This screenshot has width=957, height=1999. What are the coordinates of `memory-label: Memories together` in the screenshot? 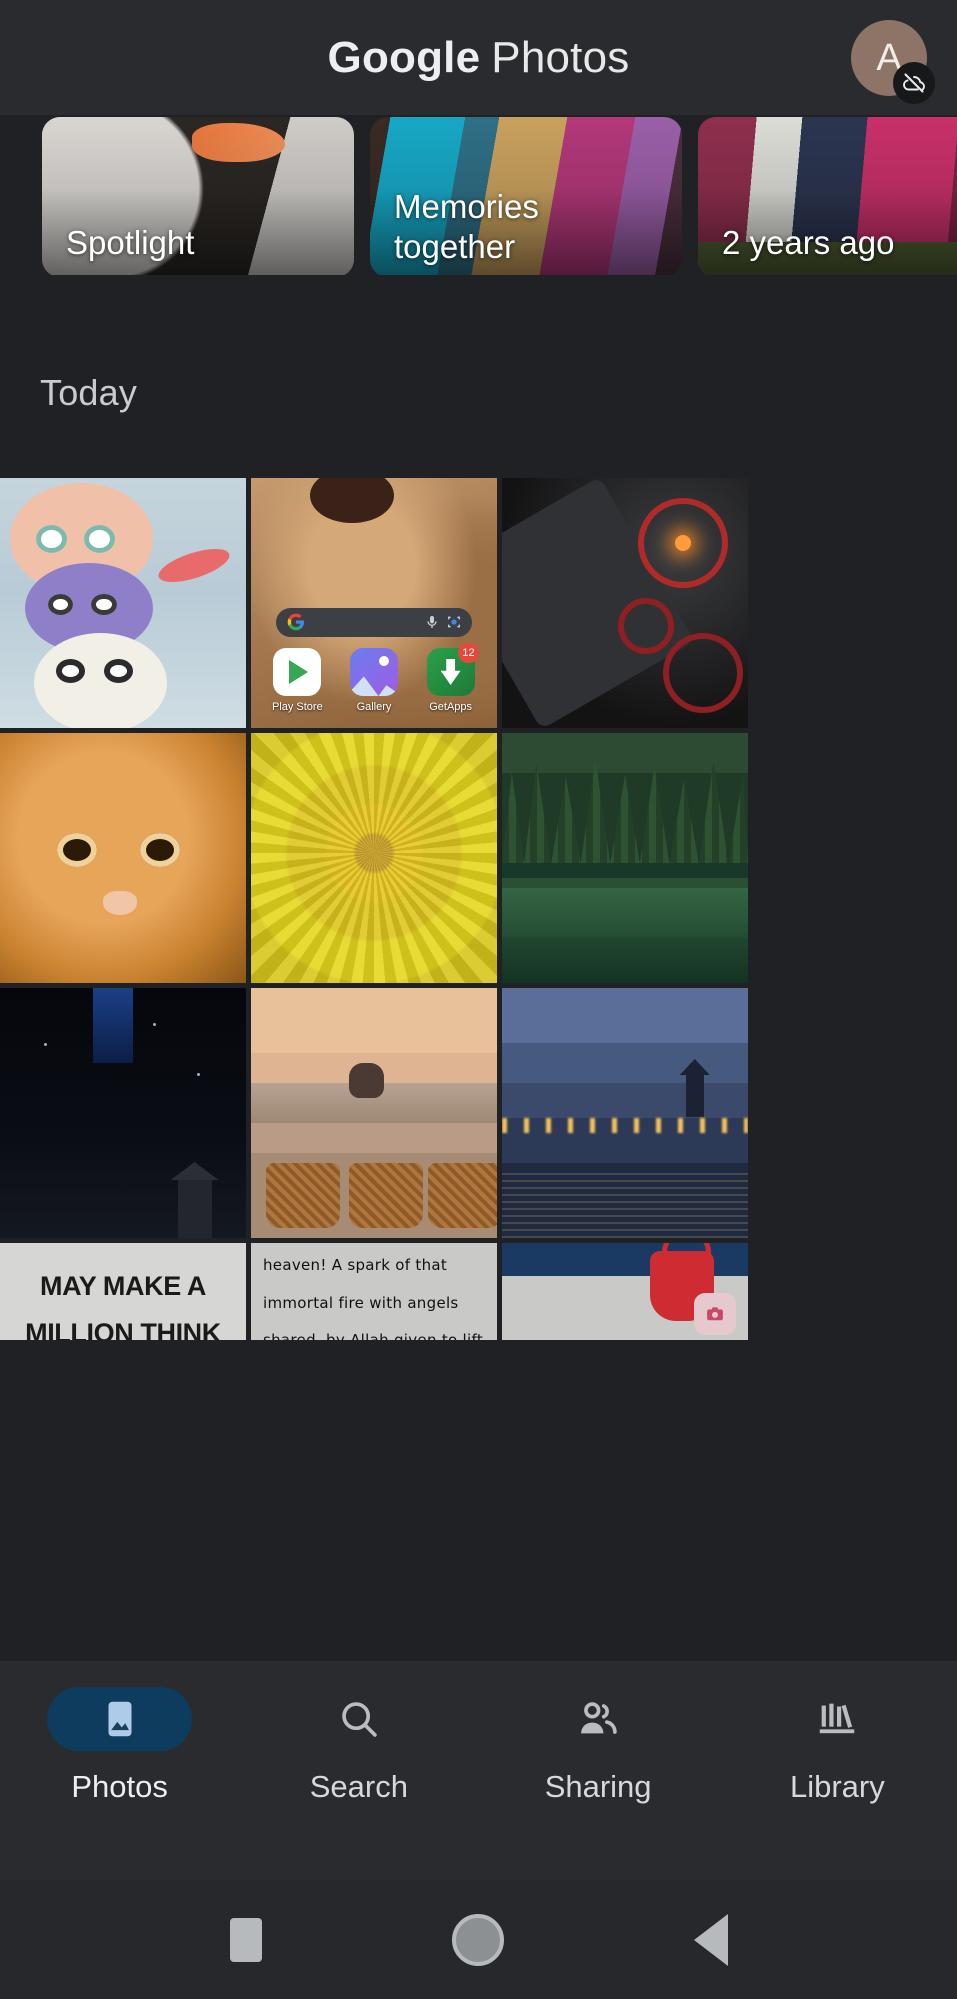 It's located at (532, 227).